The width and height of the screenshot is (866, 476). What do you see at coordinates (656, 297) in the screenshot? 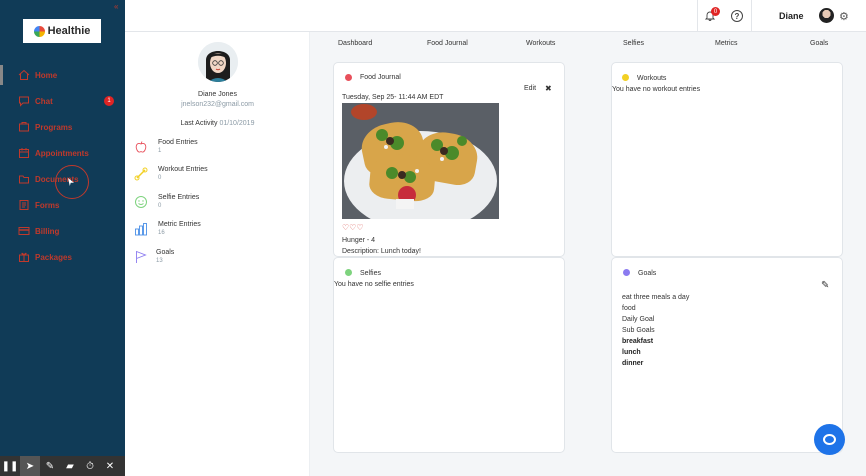
I see `goal-line: eat three meals a day` at bounding box center [656, 297].